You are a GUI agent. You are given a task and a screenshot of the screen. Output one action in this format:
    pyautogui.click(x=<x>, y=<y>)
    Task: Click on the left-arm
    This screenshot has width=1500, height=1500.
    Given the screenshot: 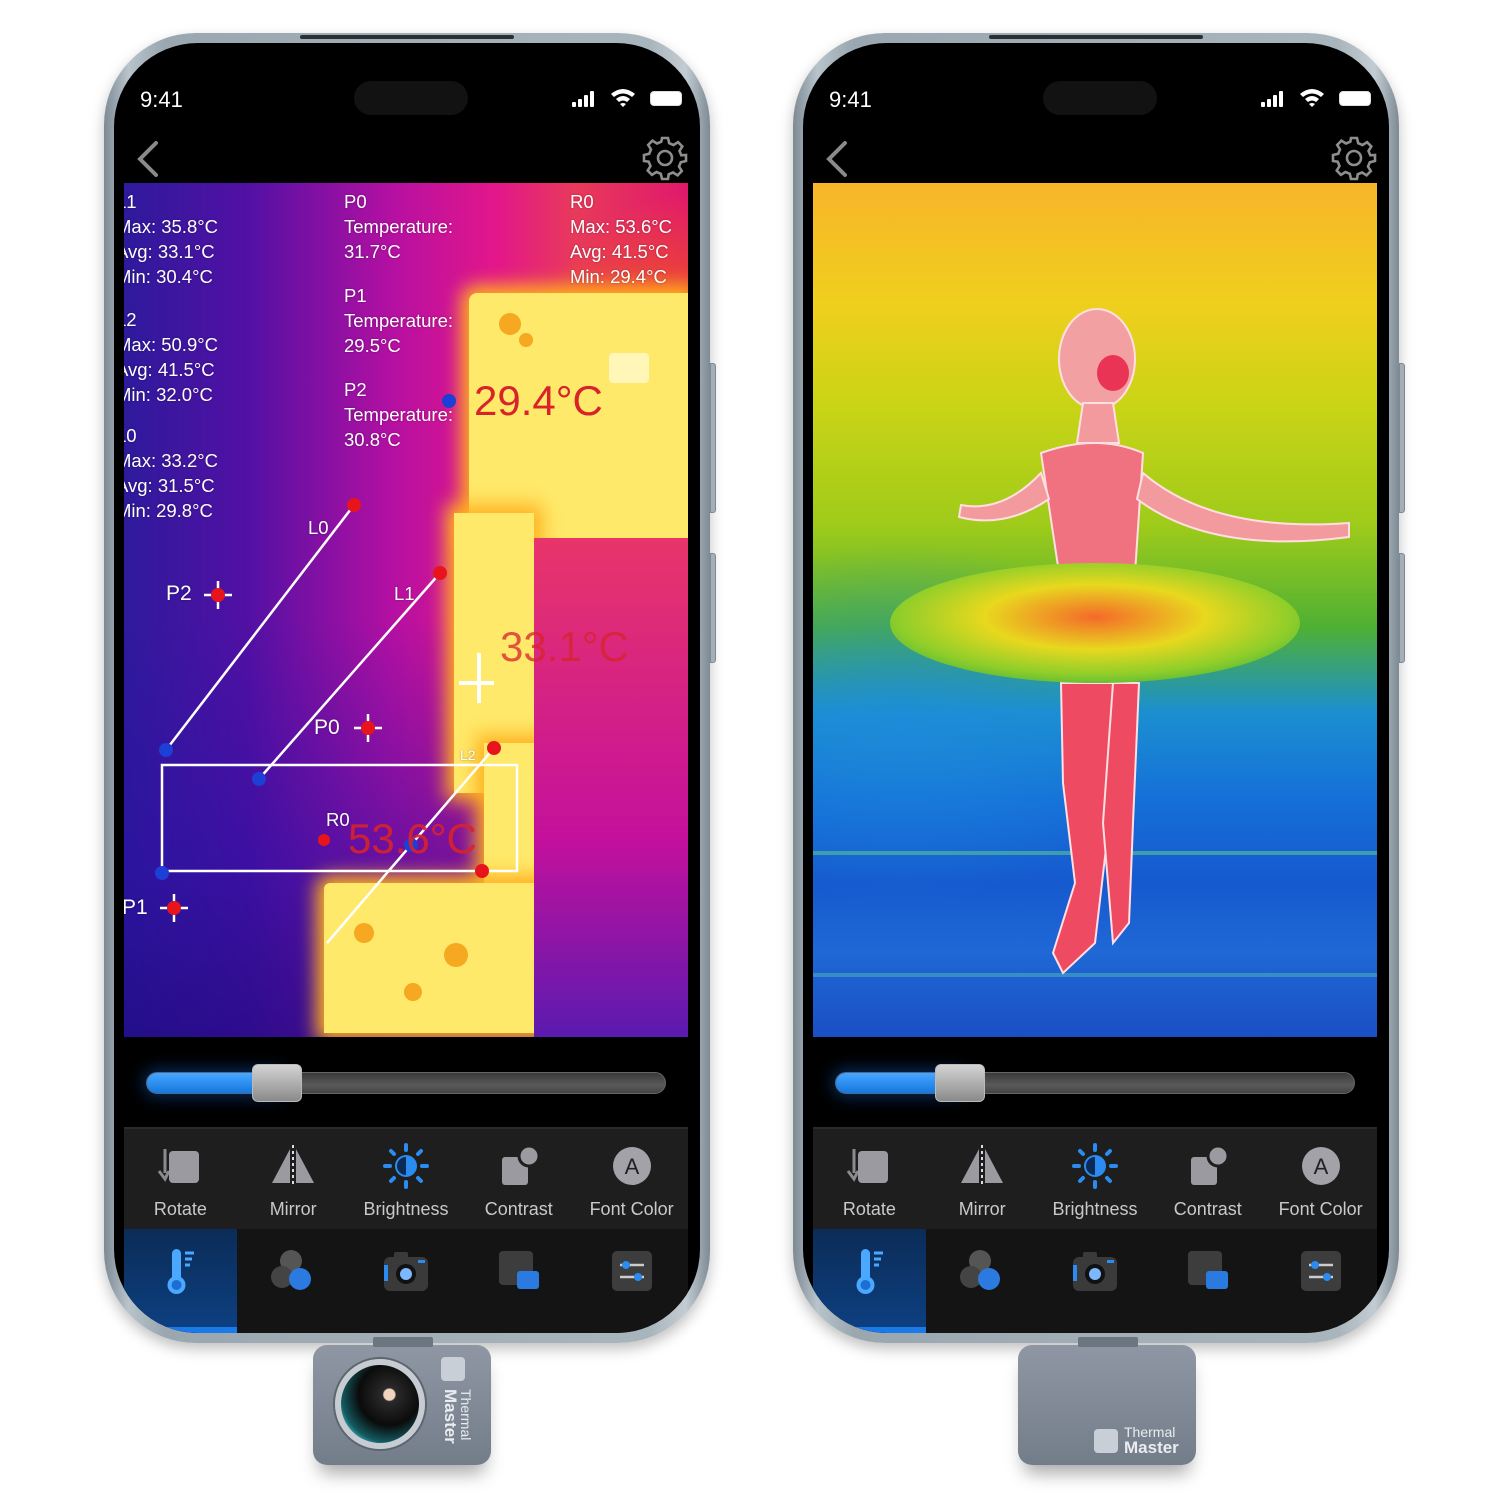 What is the action you would take?
    pyautogui.click(x=1004, y=496)
    